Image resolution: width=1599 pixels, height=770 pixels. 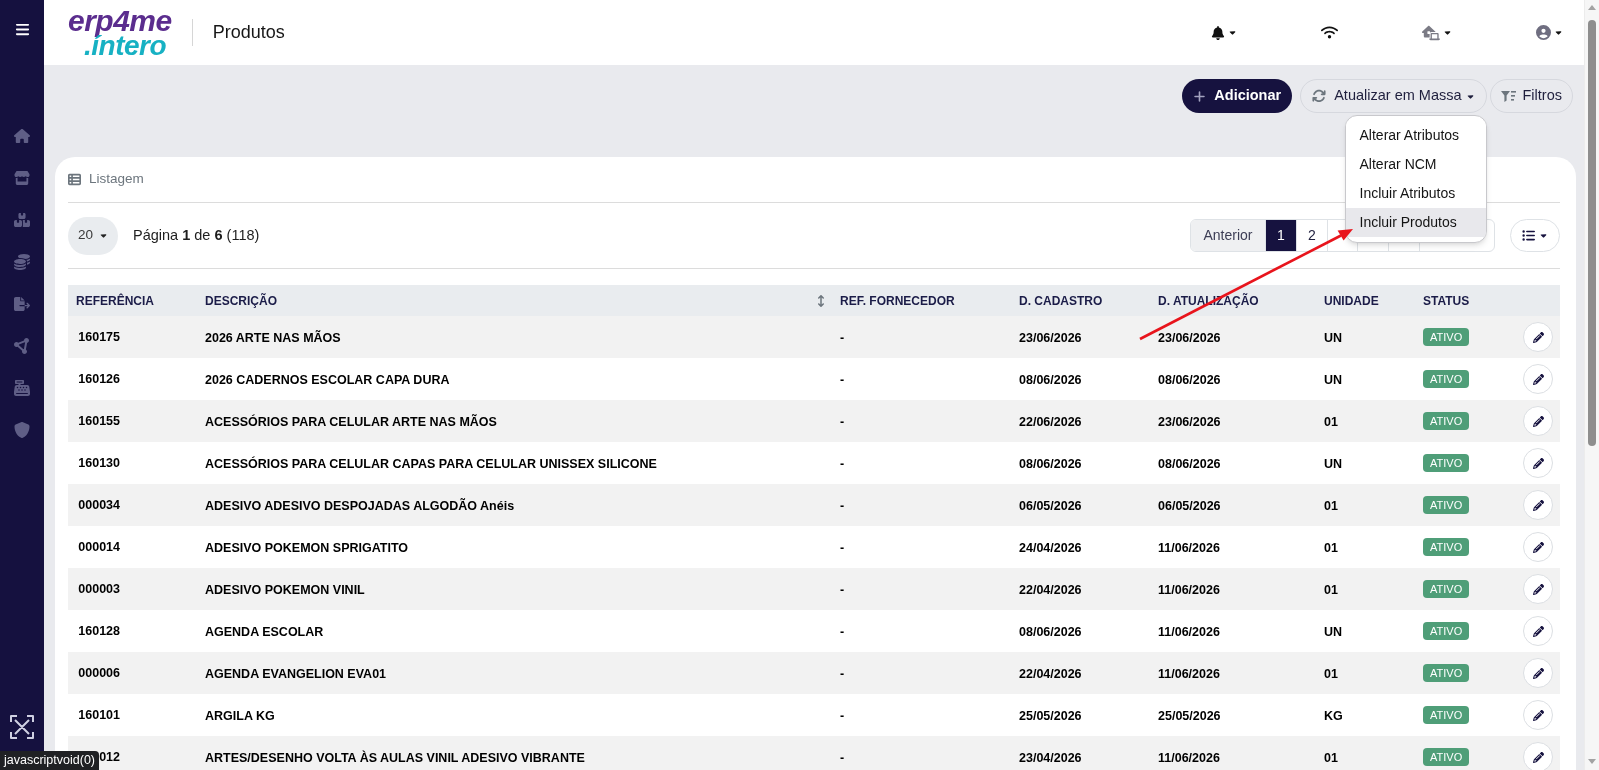 What do you see at coordinates (897, 300) in the screenshot?
I see `column-header: REF. FORNECEDOR` at bounding box center [897, 300].